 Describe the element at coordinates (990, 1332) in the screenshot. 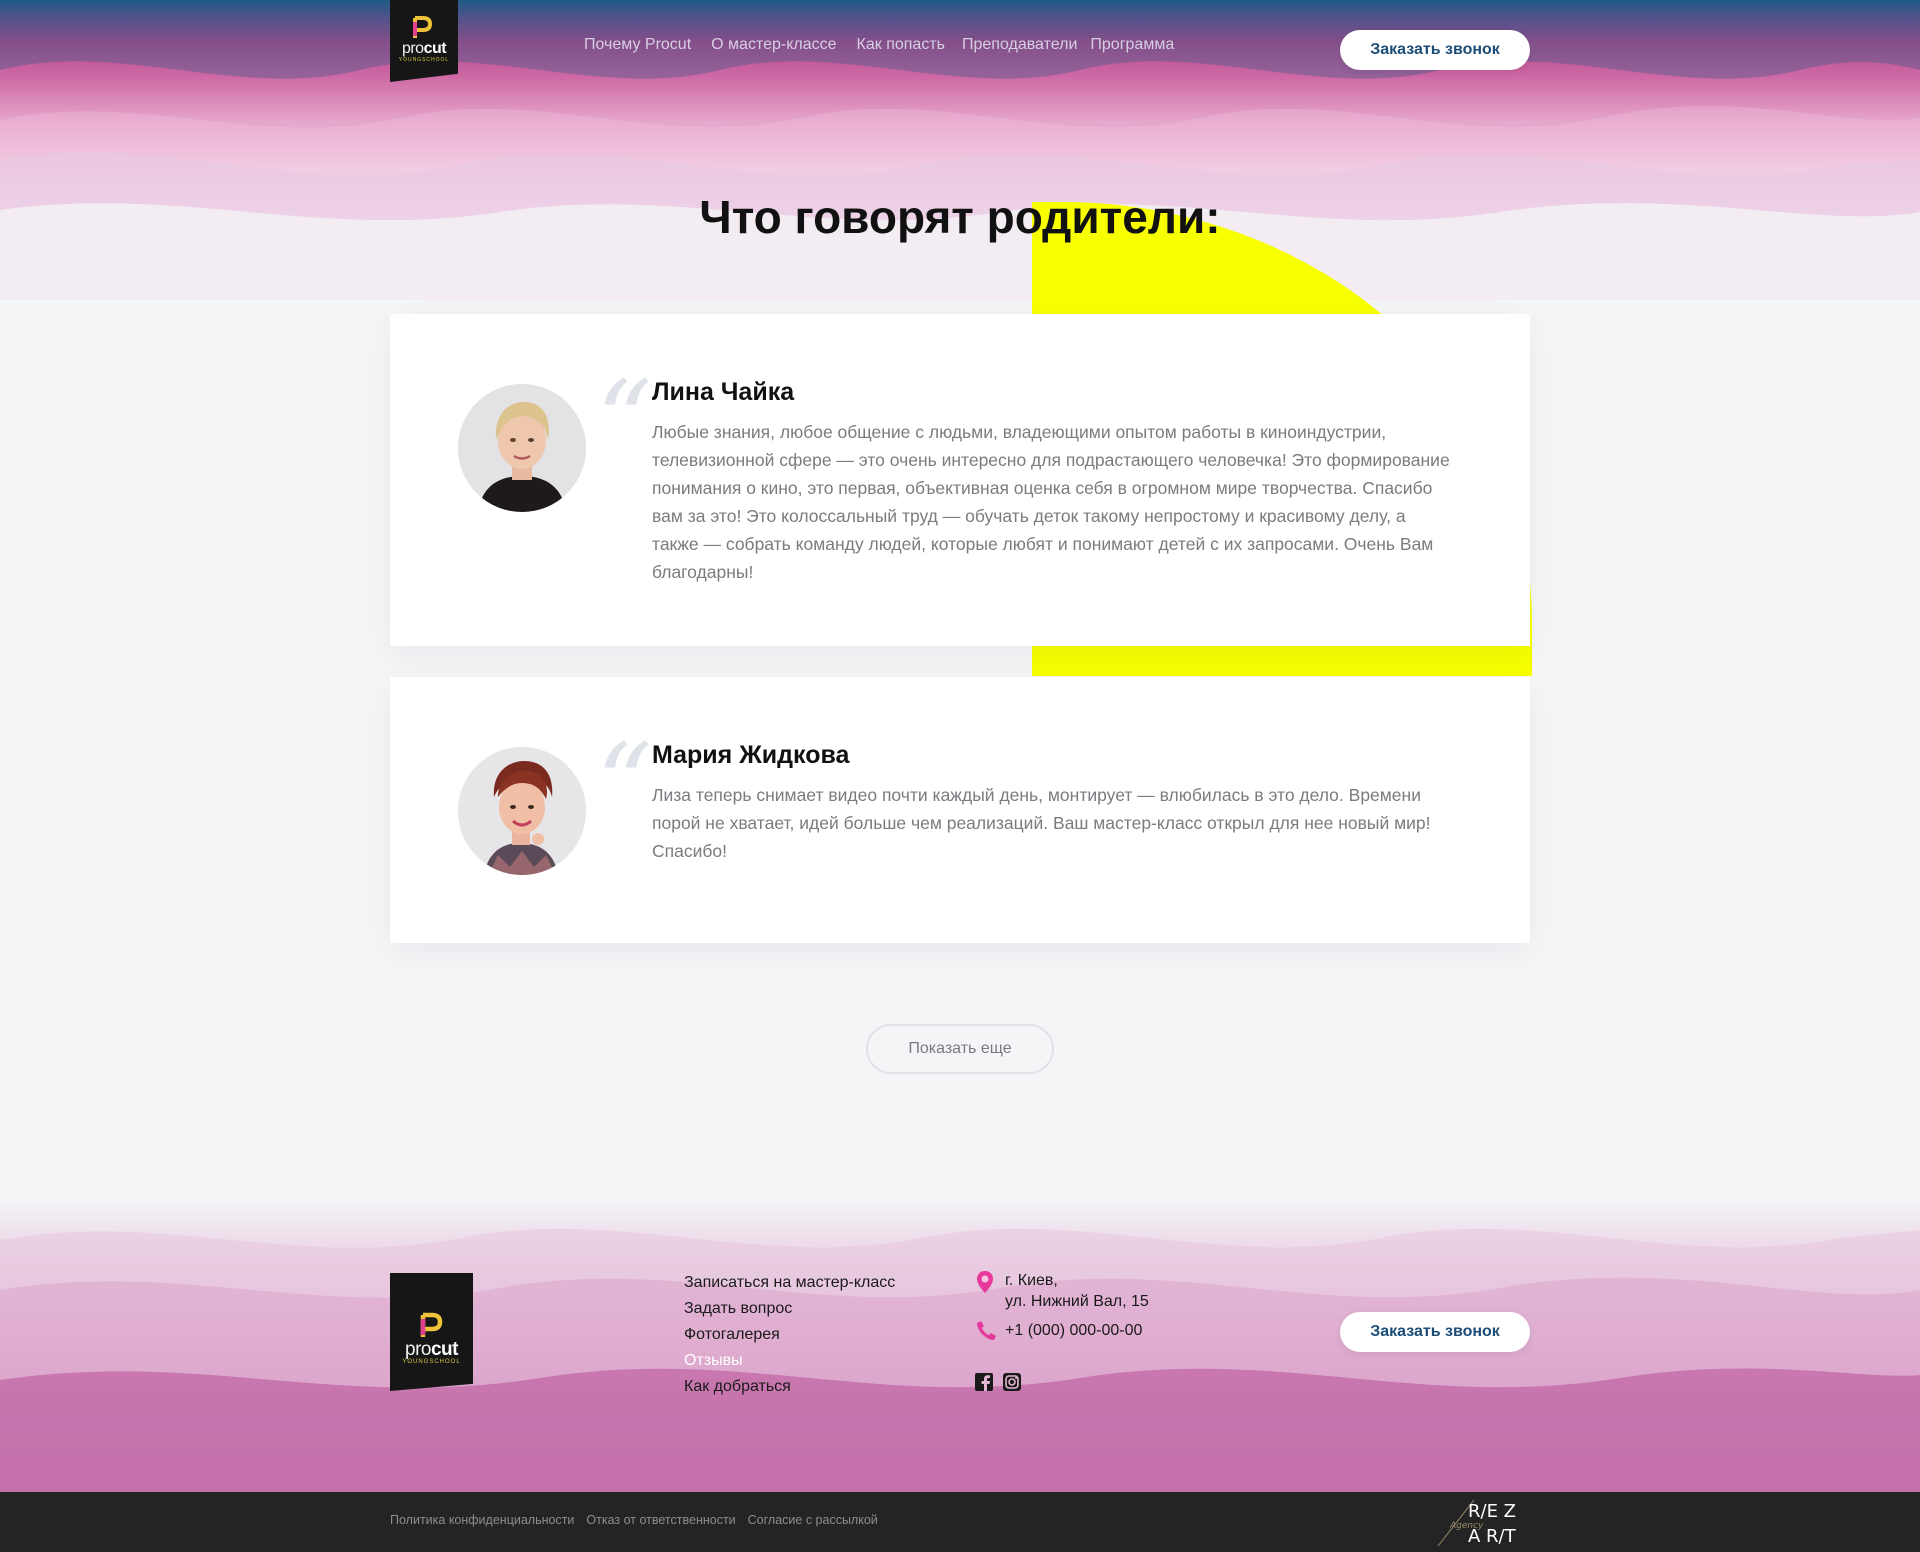

I see `phone-icon` at that location.